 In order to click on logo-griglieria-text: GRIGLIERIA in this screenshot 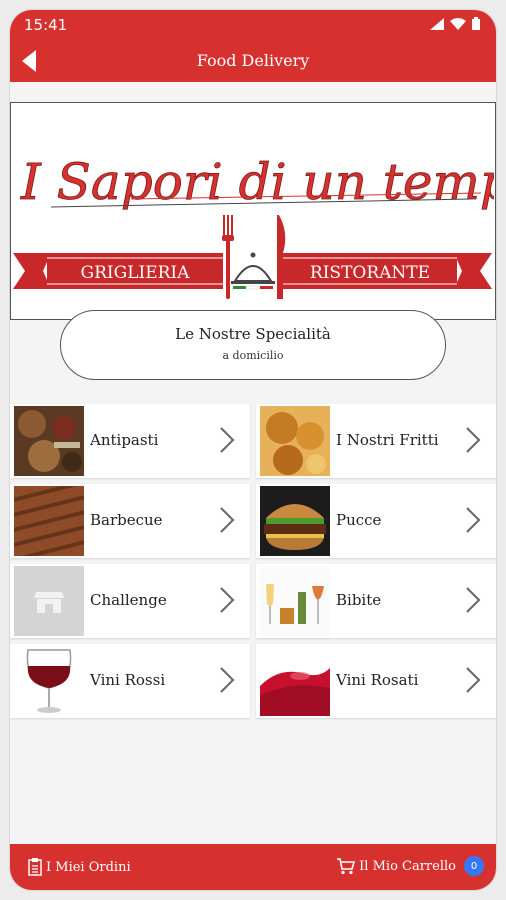, I will do `click(136, 273)`.